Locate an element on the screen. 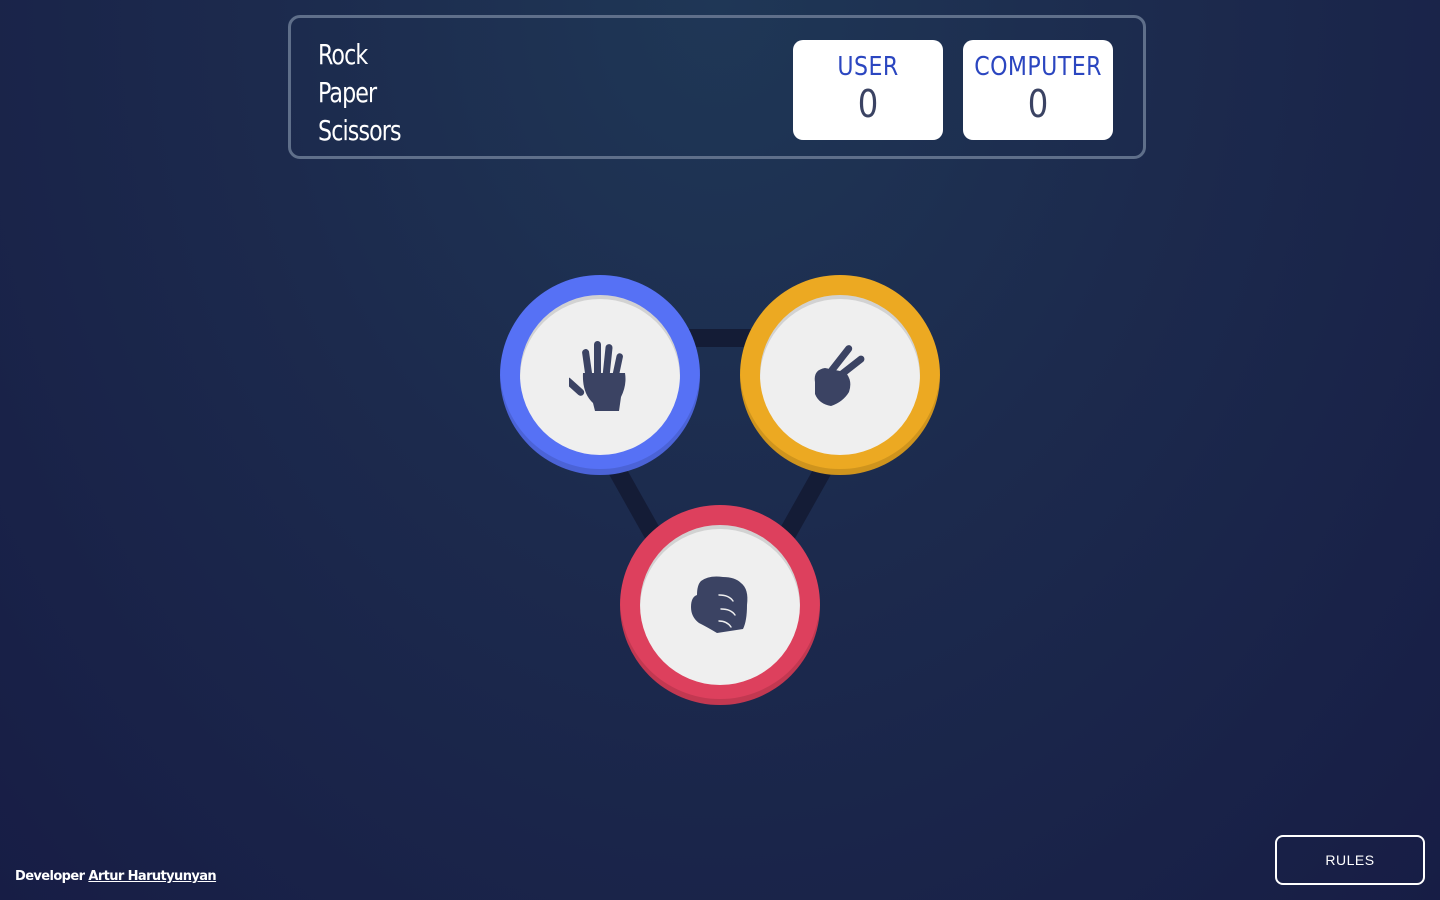 This screenshot has width=1440, height=900. scissors-choice-button is located at coordinates (840, 375).